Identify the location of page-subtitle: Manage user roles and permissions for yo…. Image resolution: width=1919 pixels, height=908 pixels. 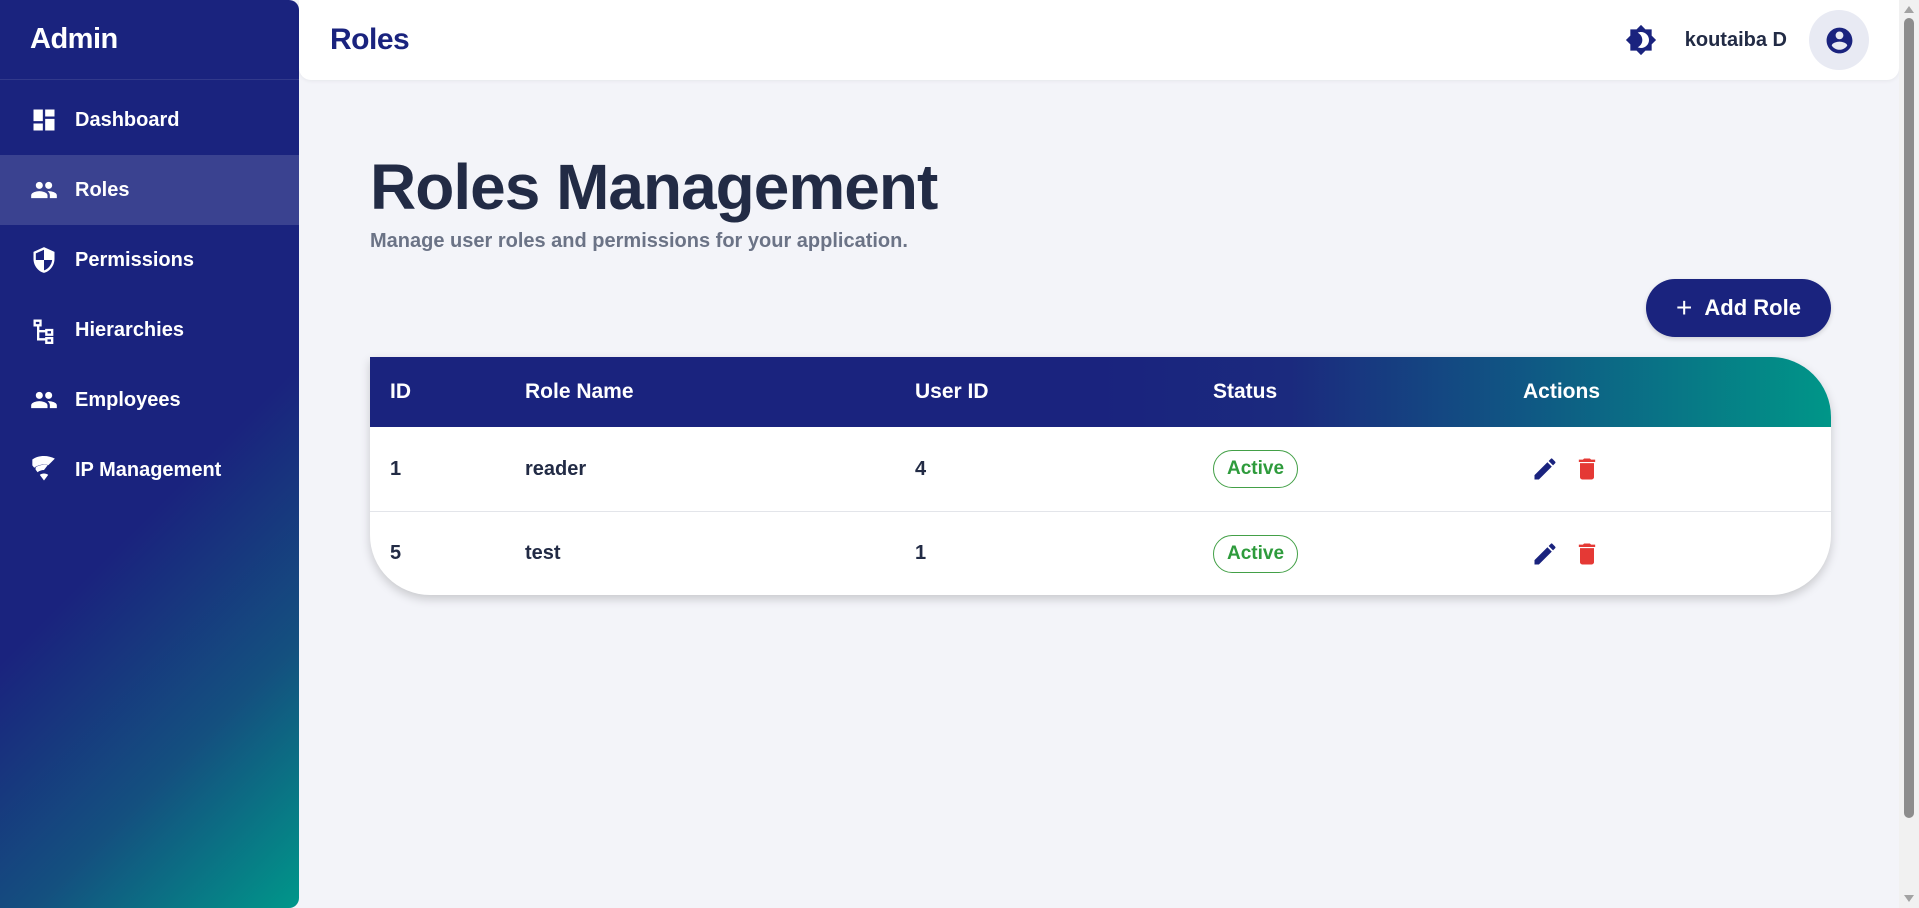
(639, 241).